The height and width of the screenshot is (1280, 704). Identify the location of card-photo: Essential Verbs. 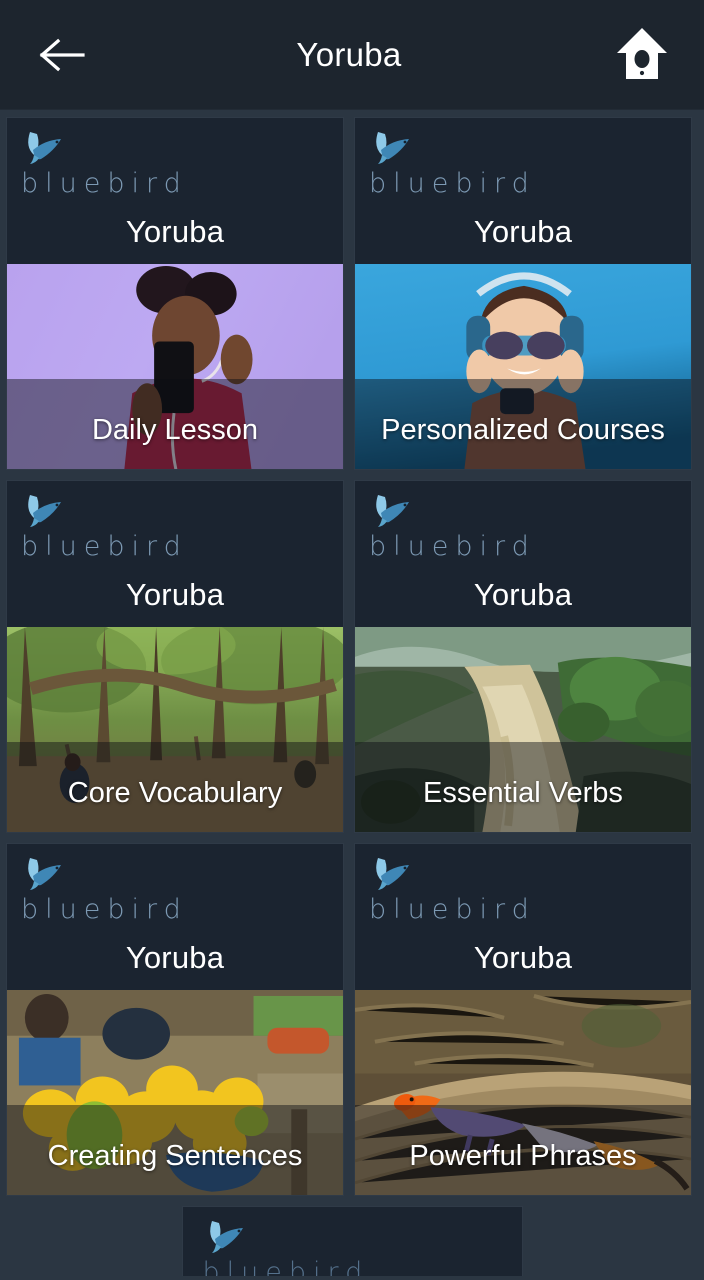
(523, 729).